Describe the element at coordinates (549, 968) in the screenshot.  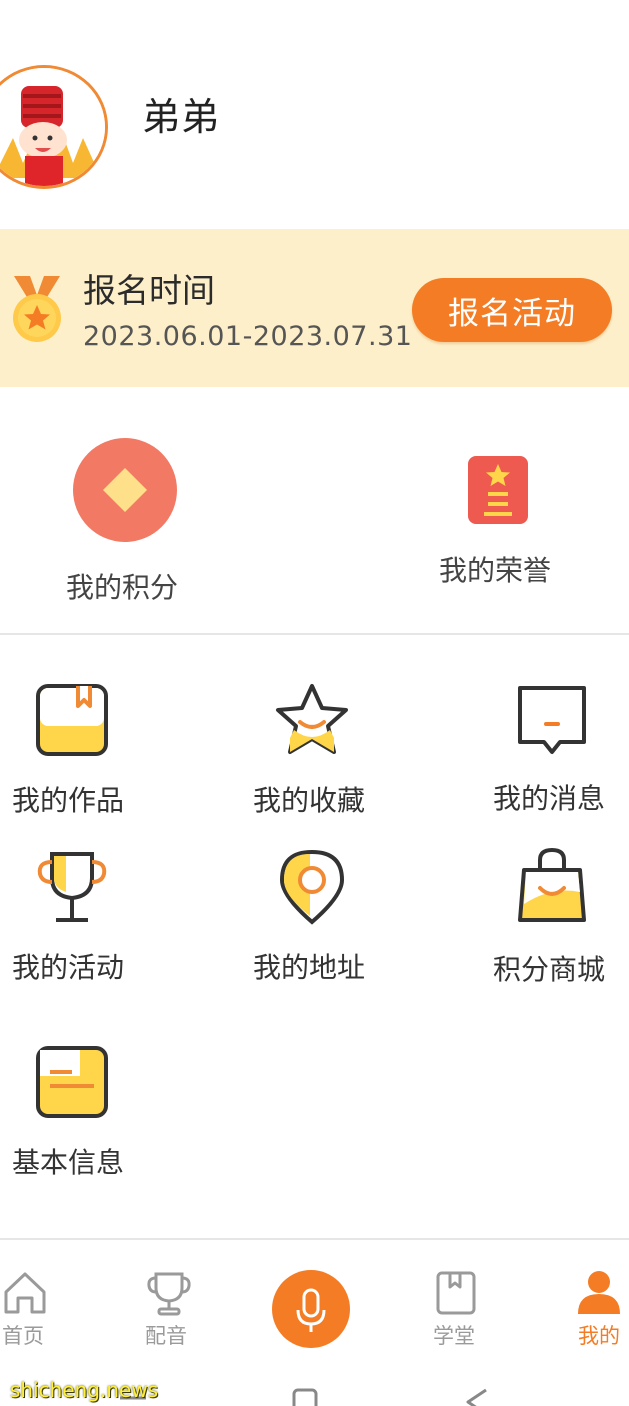
I see `menu-item-points-mall: 积分商城` at that location.